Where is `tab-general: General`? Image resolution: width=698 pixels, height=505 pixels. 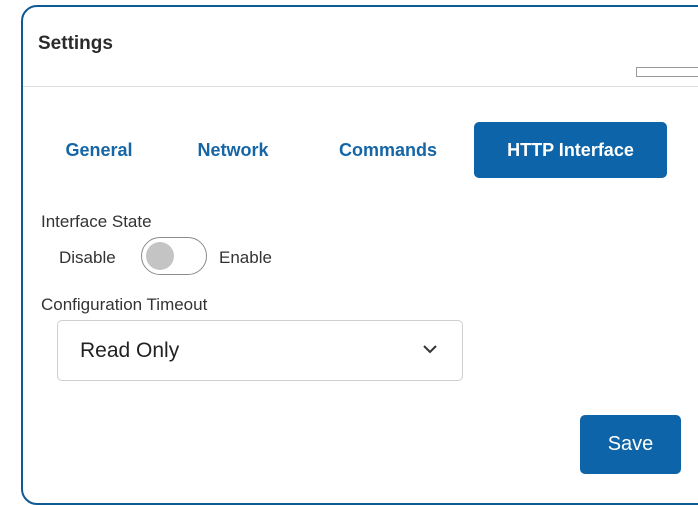 tab-general: General is located at coordinates (99, 150).